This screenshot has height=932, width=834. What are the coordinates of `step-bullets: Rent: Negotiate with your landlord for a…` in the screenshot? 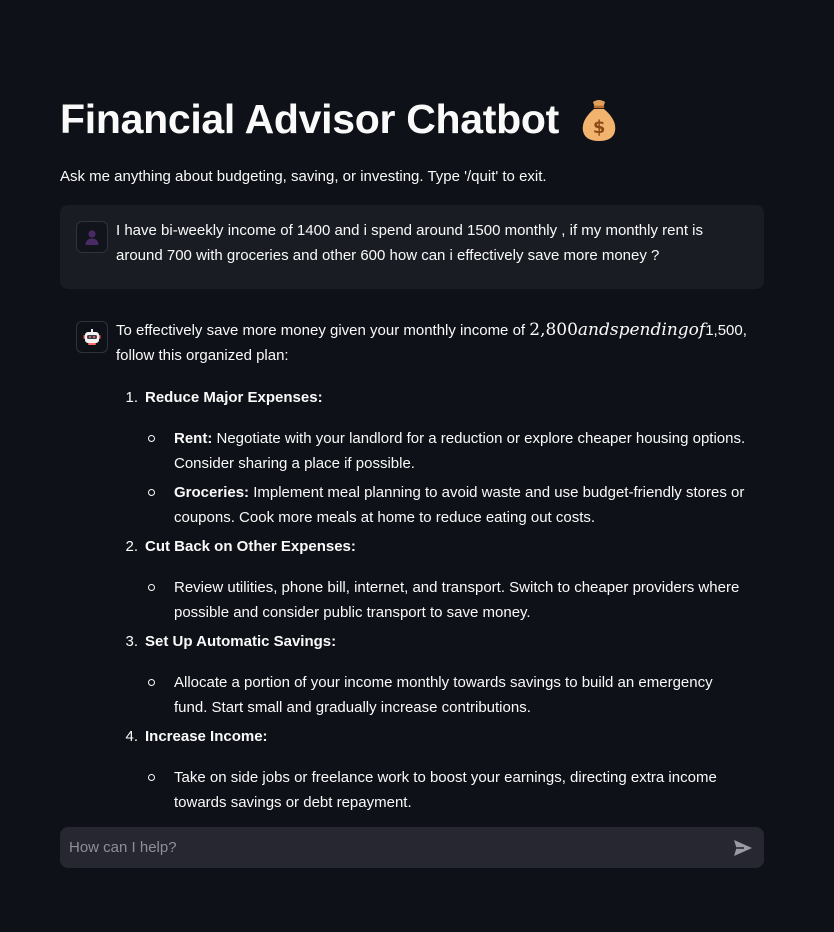 It's located at (446, 478).